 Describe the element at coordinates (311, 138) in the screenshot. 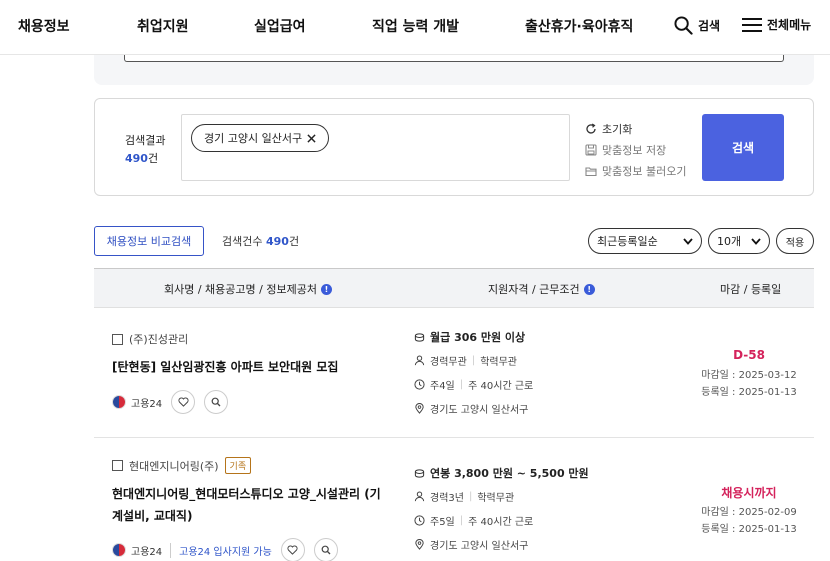

I see `close-icon` at that location.